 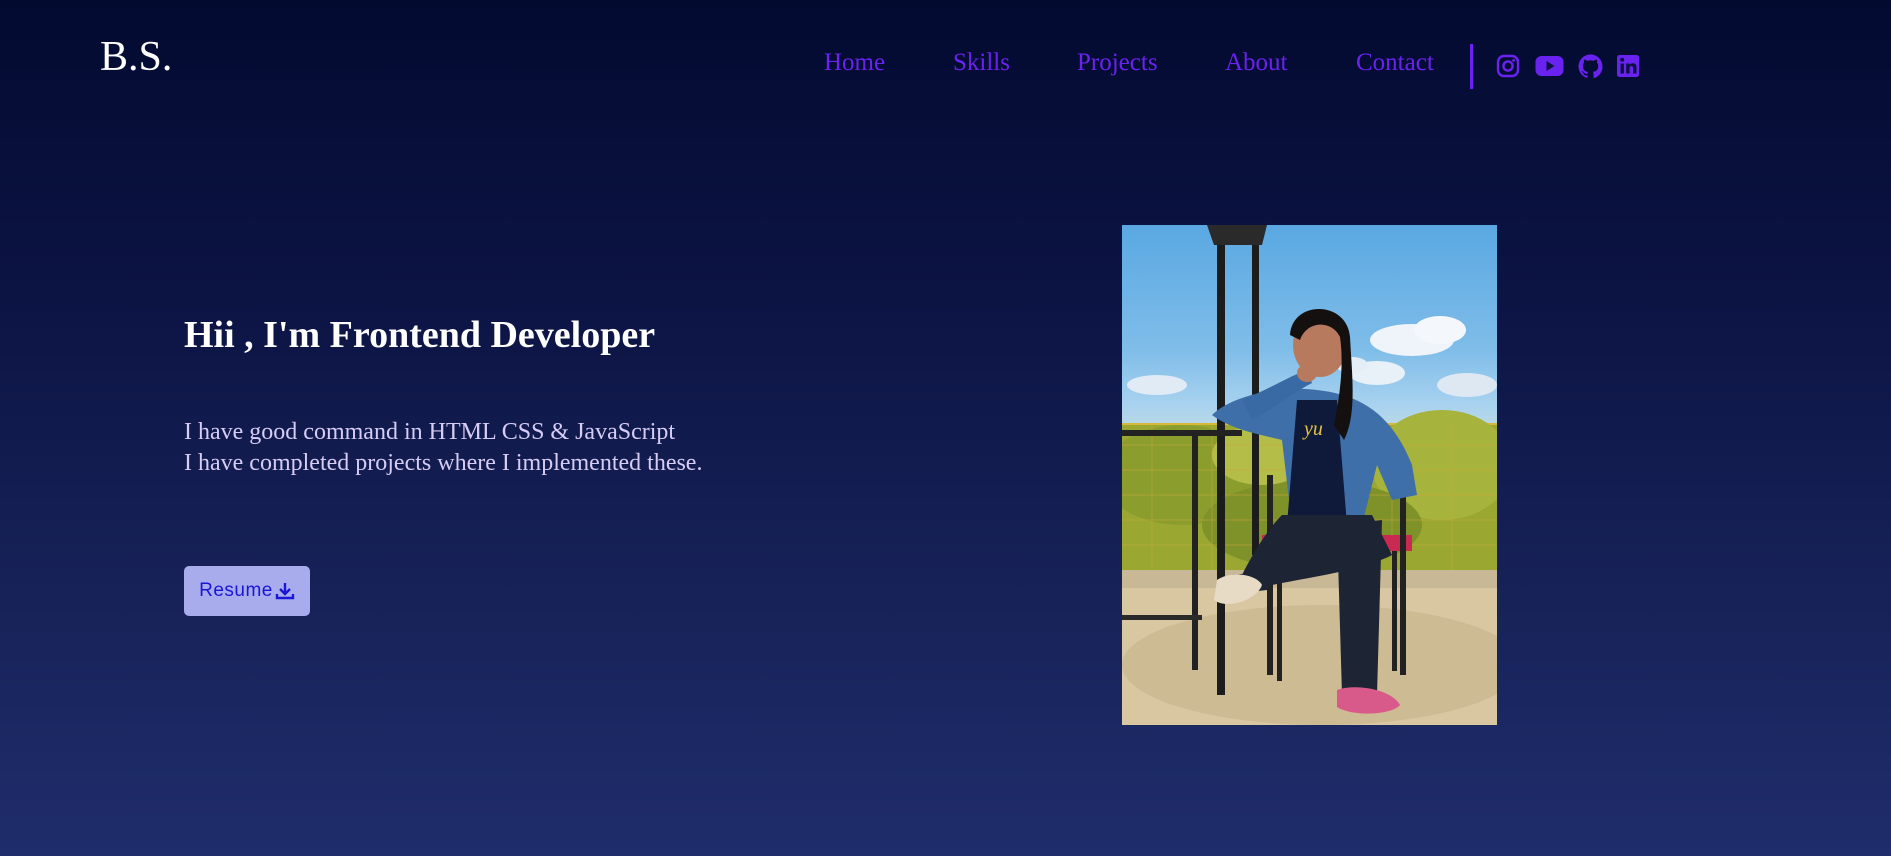 I want to click on nav-link-contact: Contact, so click(x=1395, y=63).